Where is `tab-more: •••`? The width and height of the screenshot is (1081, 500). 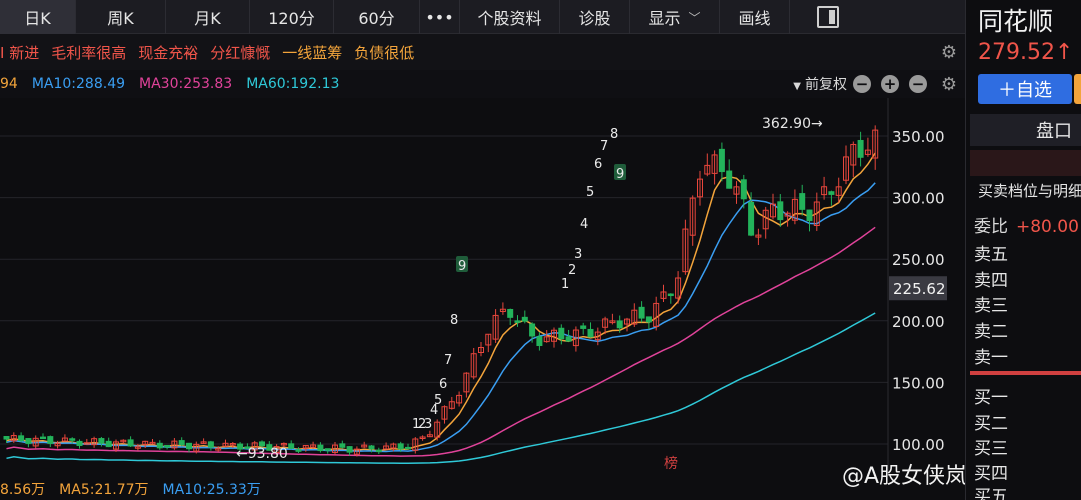
tab-more: ••• is located at coordinates (440, 17).